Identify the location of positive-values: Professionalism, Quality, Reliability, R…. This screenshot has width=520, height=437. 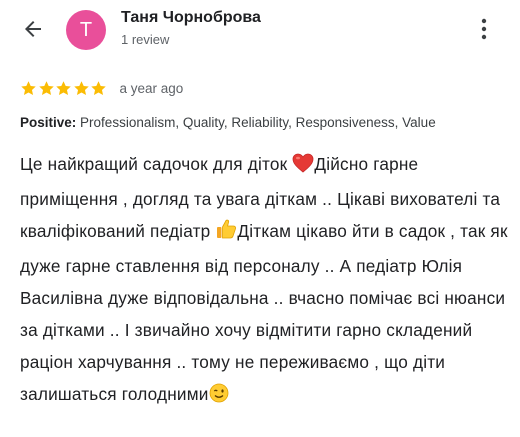
(258, 122).